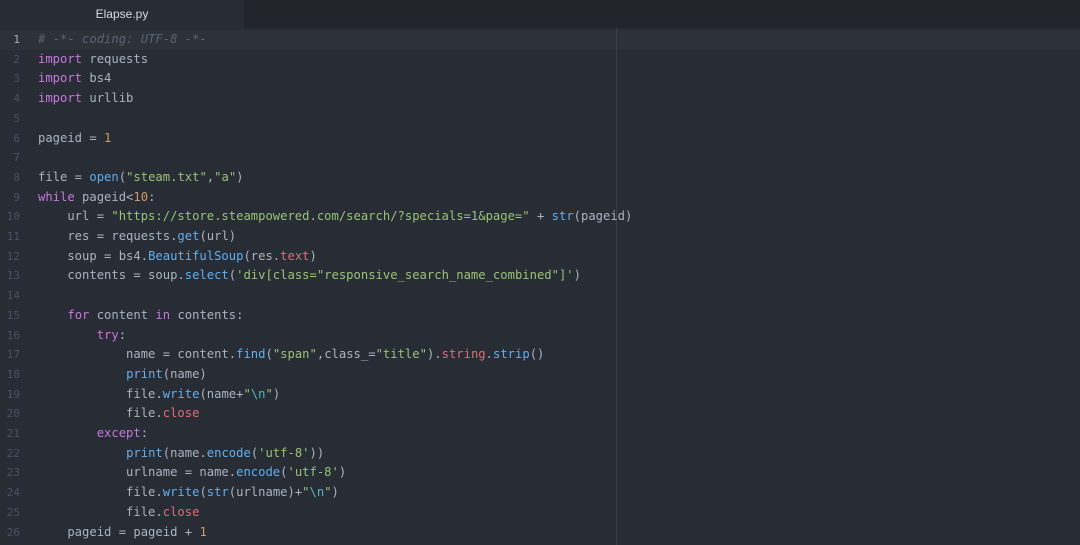 The width and height of the screenshot is (1080, 545). I want to click on code-line: res = requests.get(url), so click(137, 237).